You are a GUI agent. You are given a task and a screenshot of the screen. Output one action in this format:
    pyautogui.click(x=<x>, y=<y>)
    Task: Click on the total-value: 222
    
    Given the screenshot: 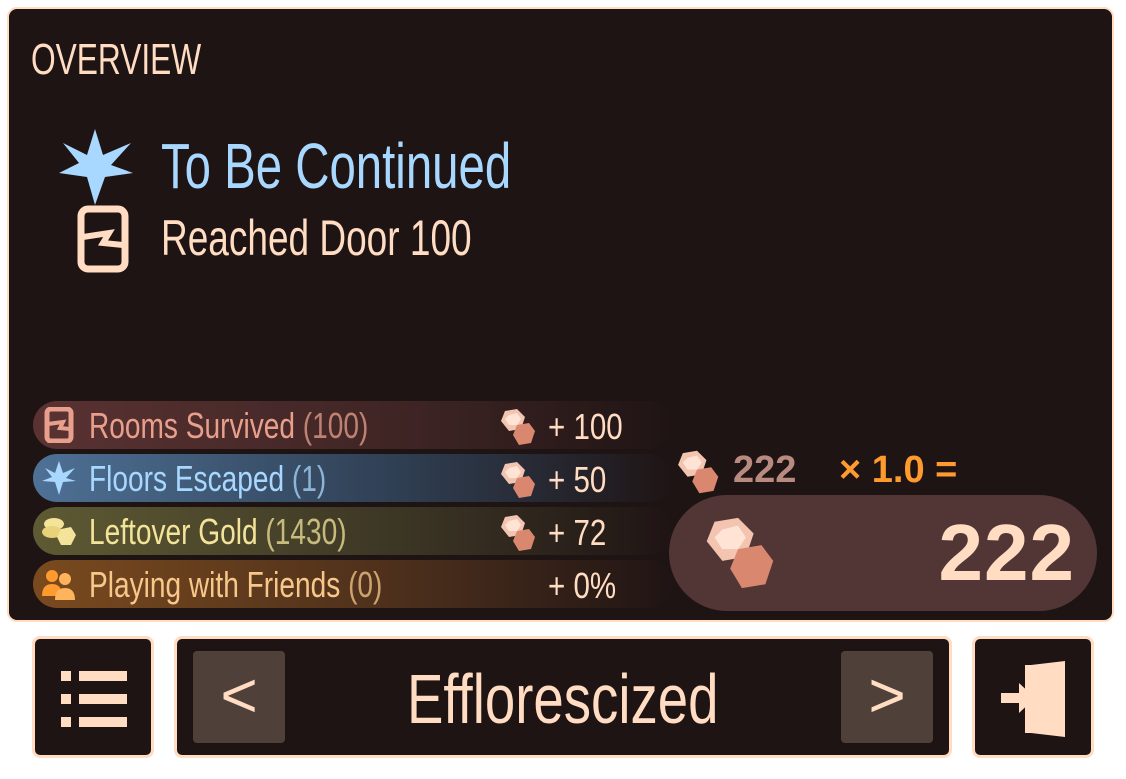 What is the action you would take?
    pyautogui.click(x=1006, y=552)
    